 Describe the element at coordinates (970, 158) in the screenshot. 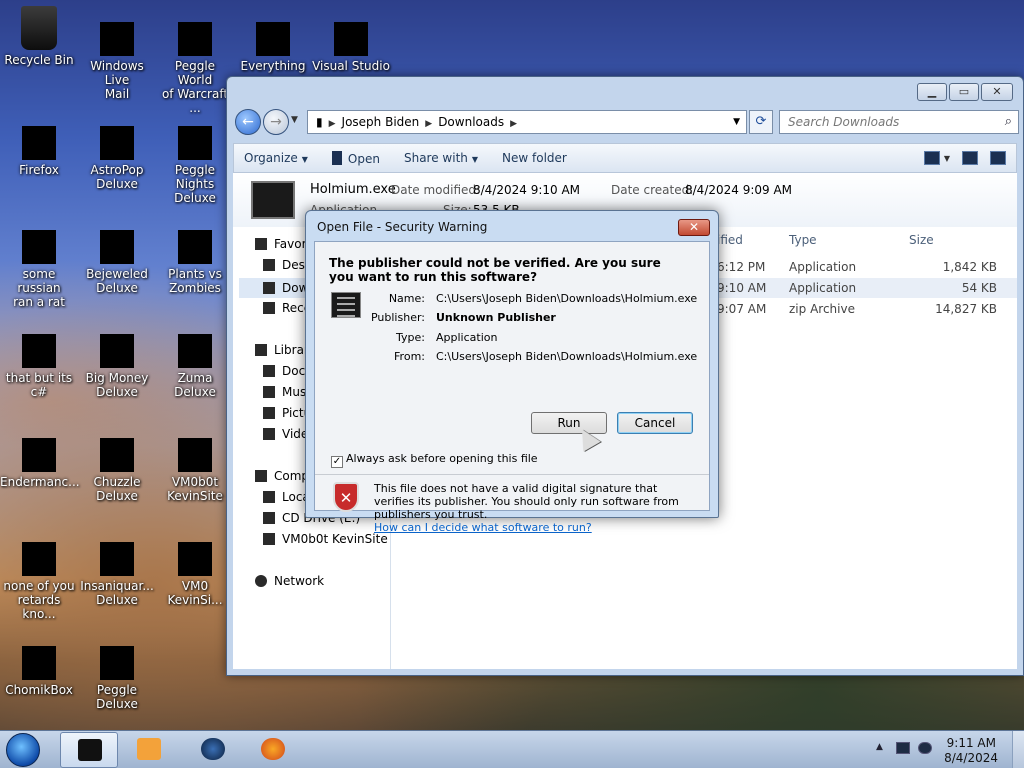

I see `preview-pane-icon` at that location.